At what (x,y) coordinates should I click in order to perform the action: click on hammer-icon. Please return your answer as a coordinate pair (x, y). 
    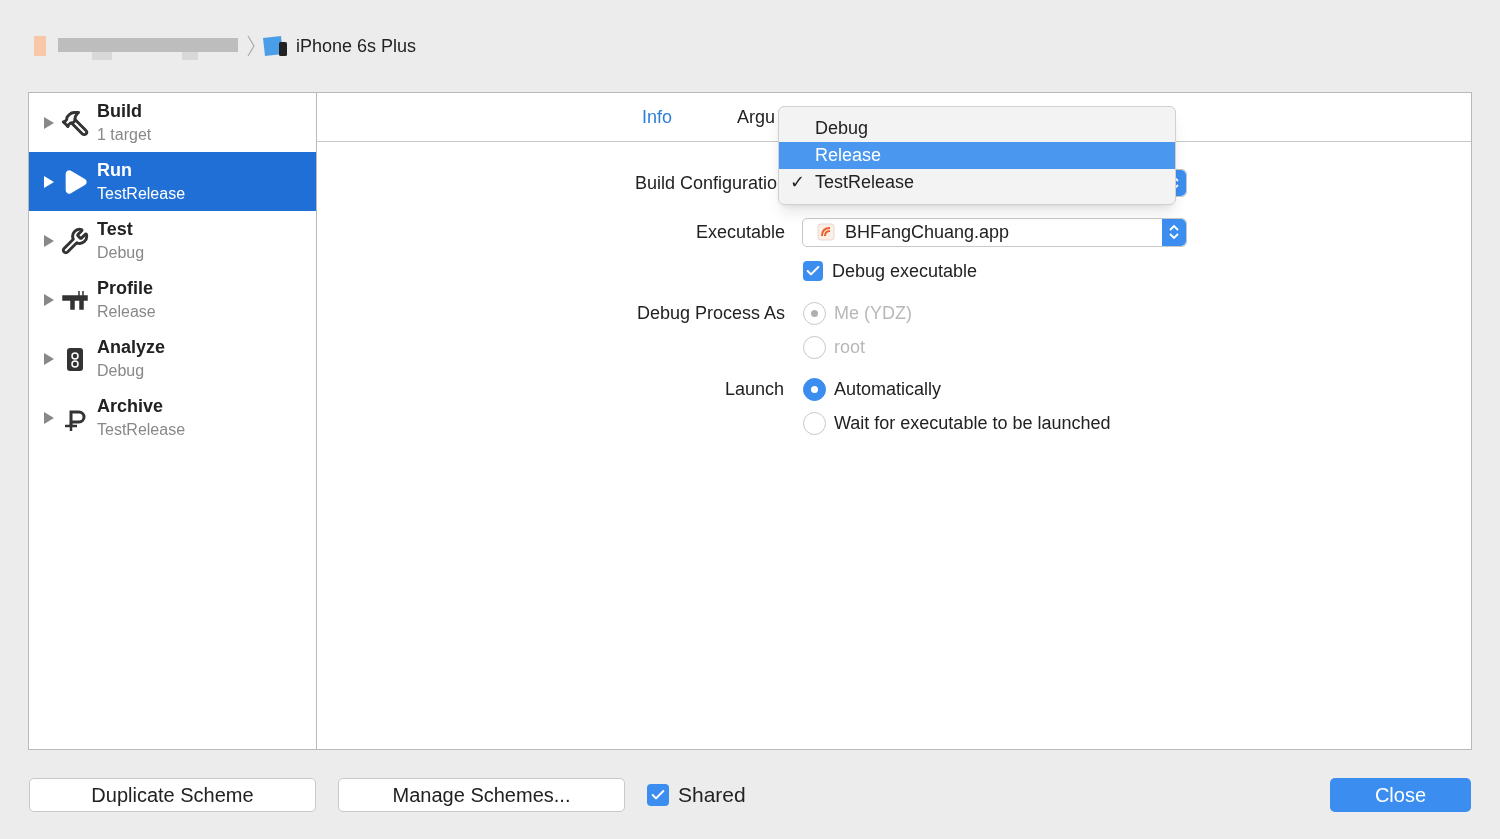
    Looking at the image, I should click on (75, 122).